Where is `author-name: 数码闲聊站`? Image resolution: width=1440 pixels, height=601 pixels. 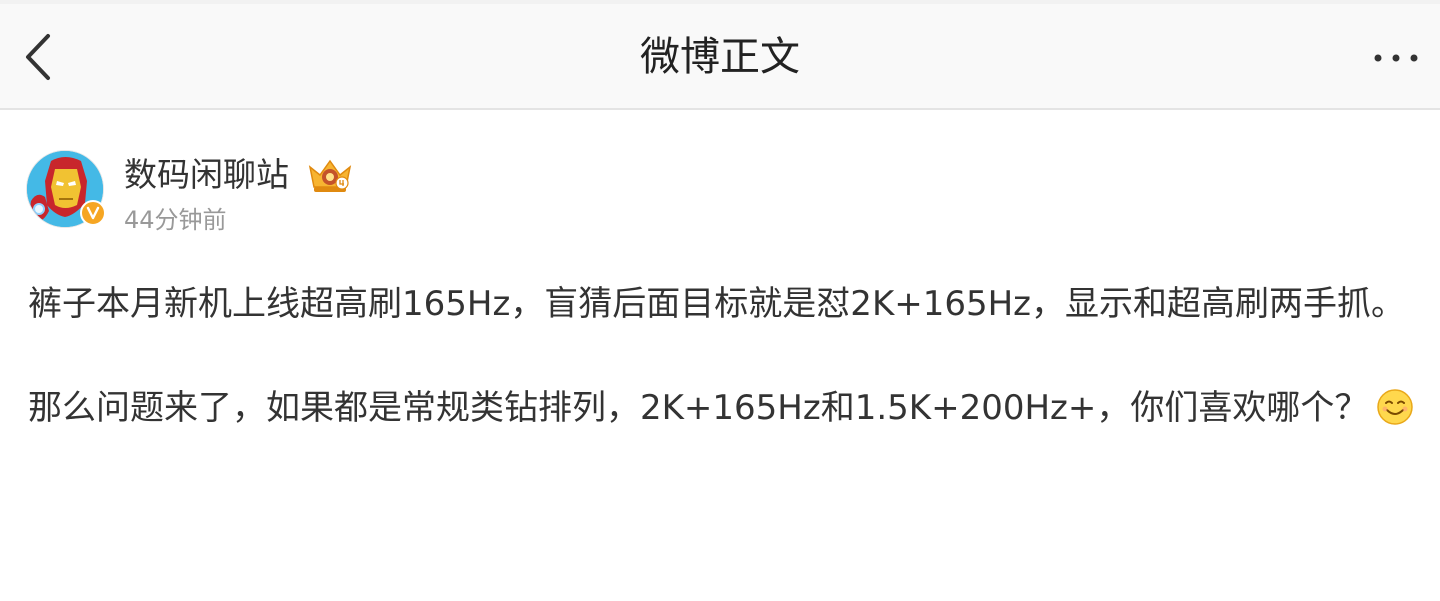 author-name: 数码闲聊站 is located at coordinates (206, 175).